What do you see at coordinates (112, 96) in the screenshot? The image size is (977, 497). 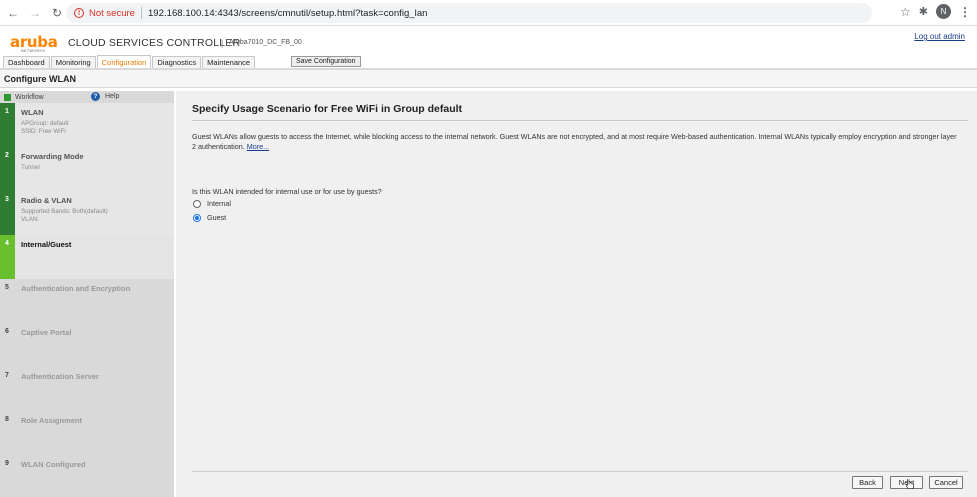 I see `help-label: Help` at bounding box center [112, 96].